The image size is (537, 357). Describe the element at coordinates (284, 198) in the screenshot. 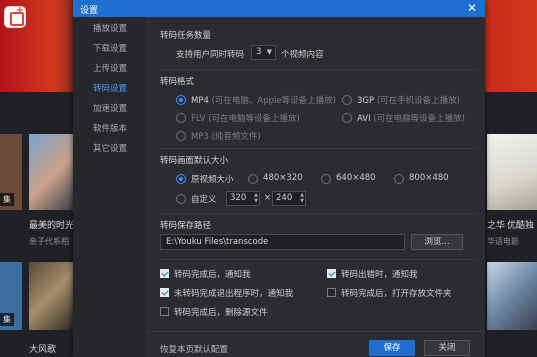

I see `custom-height-value: 240` at that location.